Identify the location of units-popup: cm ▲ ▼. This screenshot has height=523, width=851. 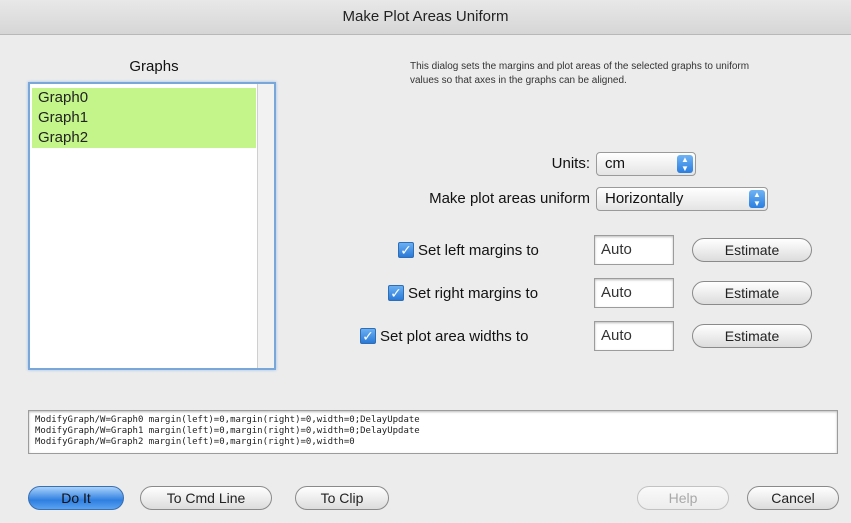
(646, 164).